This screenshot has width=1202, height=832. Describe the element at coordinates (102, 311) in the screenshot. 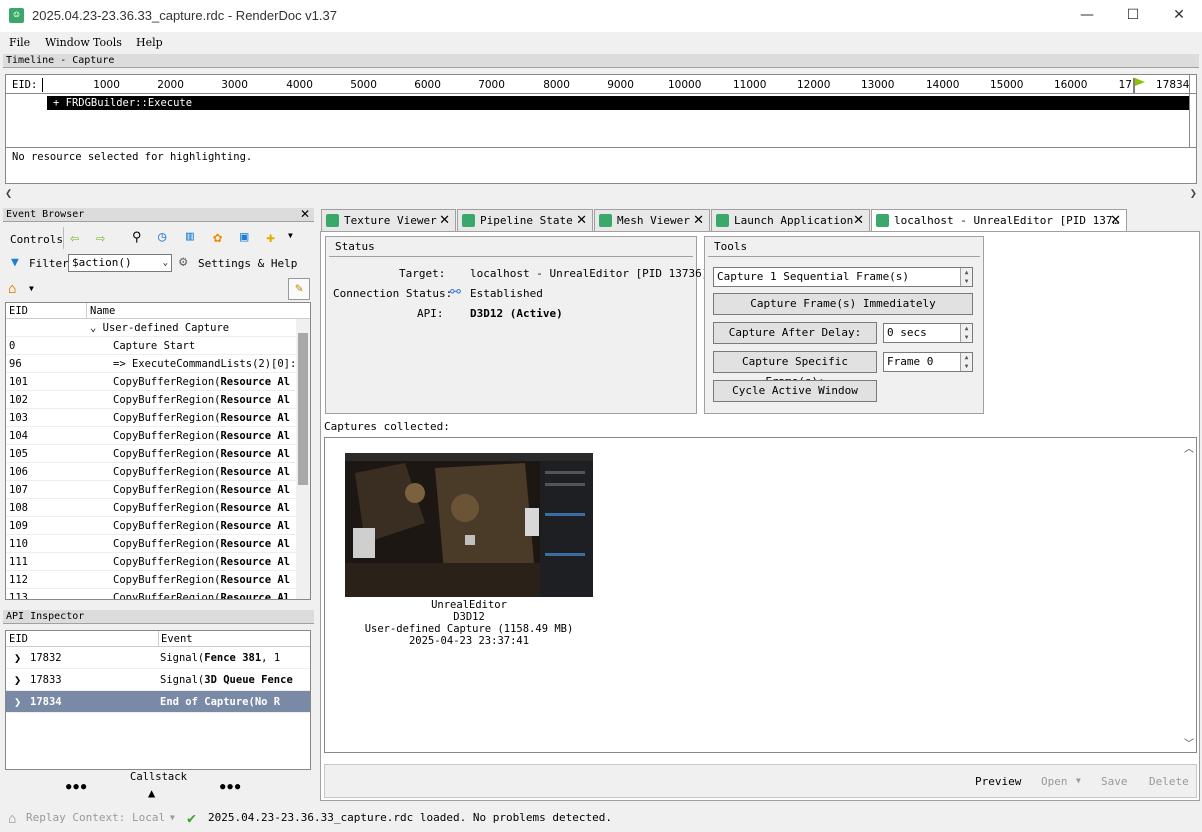

I see `col-name: Name` at that location.